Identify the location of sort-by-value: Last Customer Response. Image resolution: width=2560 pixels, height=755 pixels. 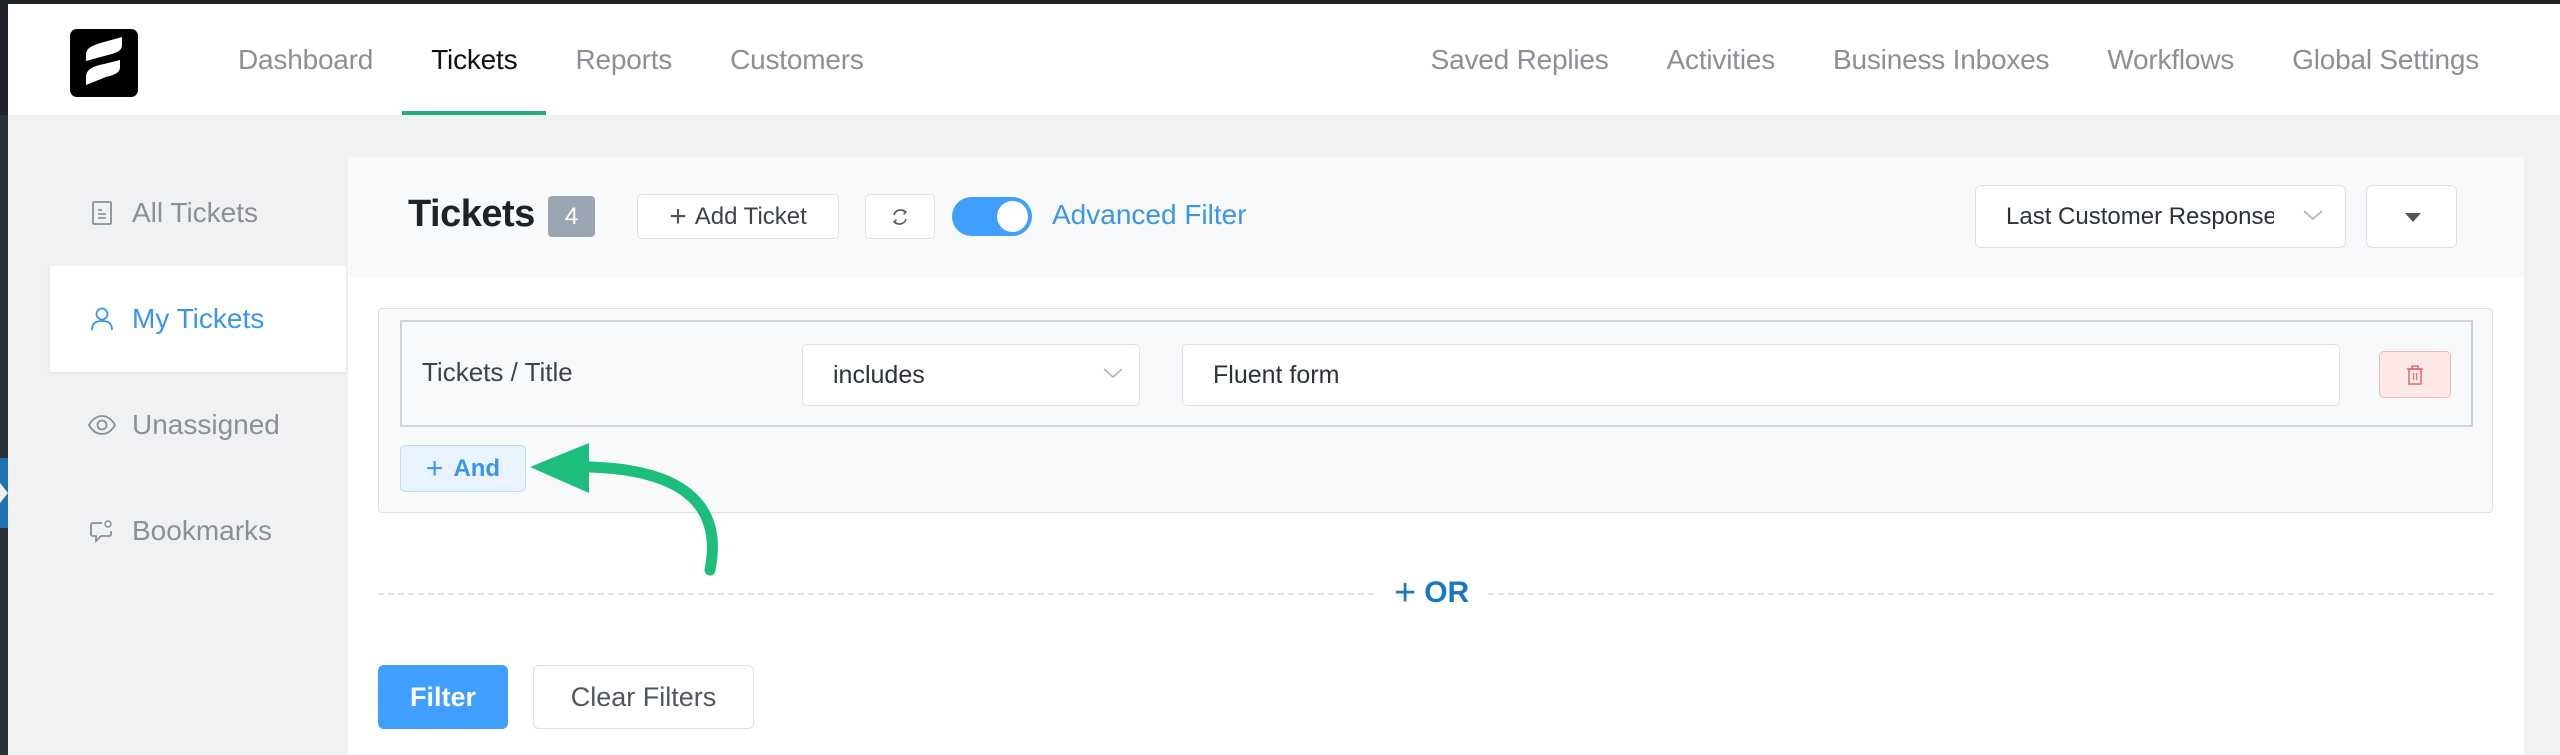
(2140, 216).